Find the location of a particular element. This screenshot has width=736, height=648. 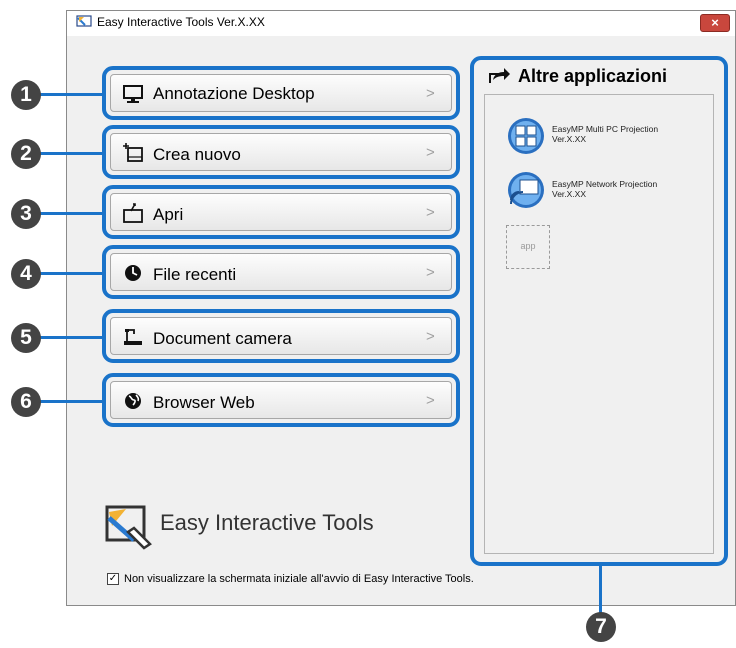

new-page-icon is located at coordinates (133, 152).